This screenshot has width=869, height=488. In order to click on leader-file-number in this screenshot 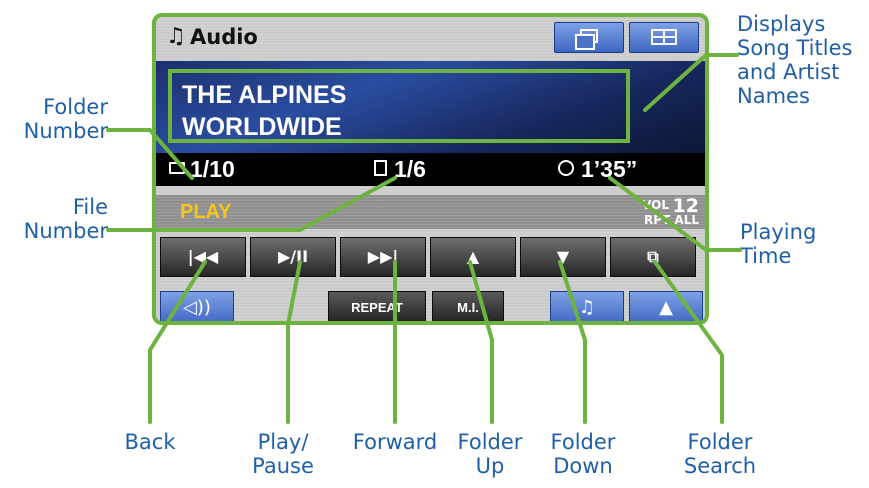, I will do `click(251, 204)`.